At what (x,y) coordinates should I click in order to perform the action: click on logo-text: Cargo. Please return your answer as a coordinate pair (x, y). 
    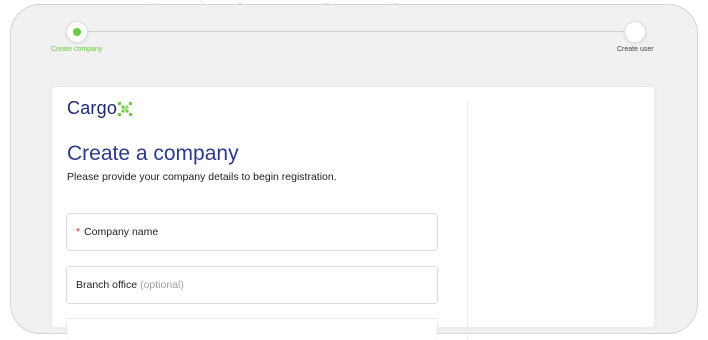
    Looking at the image, I should click on (92, 107).